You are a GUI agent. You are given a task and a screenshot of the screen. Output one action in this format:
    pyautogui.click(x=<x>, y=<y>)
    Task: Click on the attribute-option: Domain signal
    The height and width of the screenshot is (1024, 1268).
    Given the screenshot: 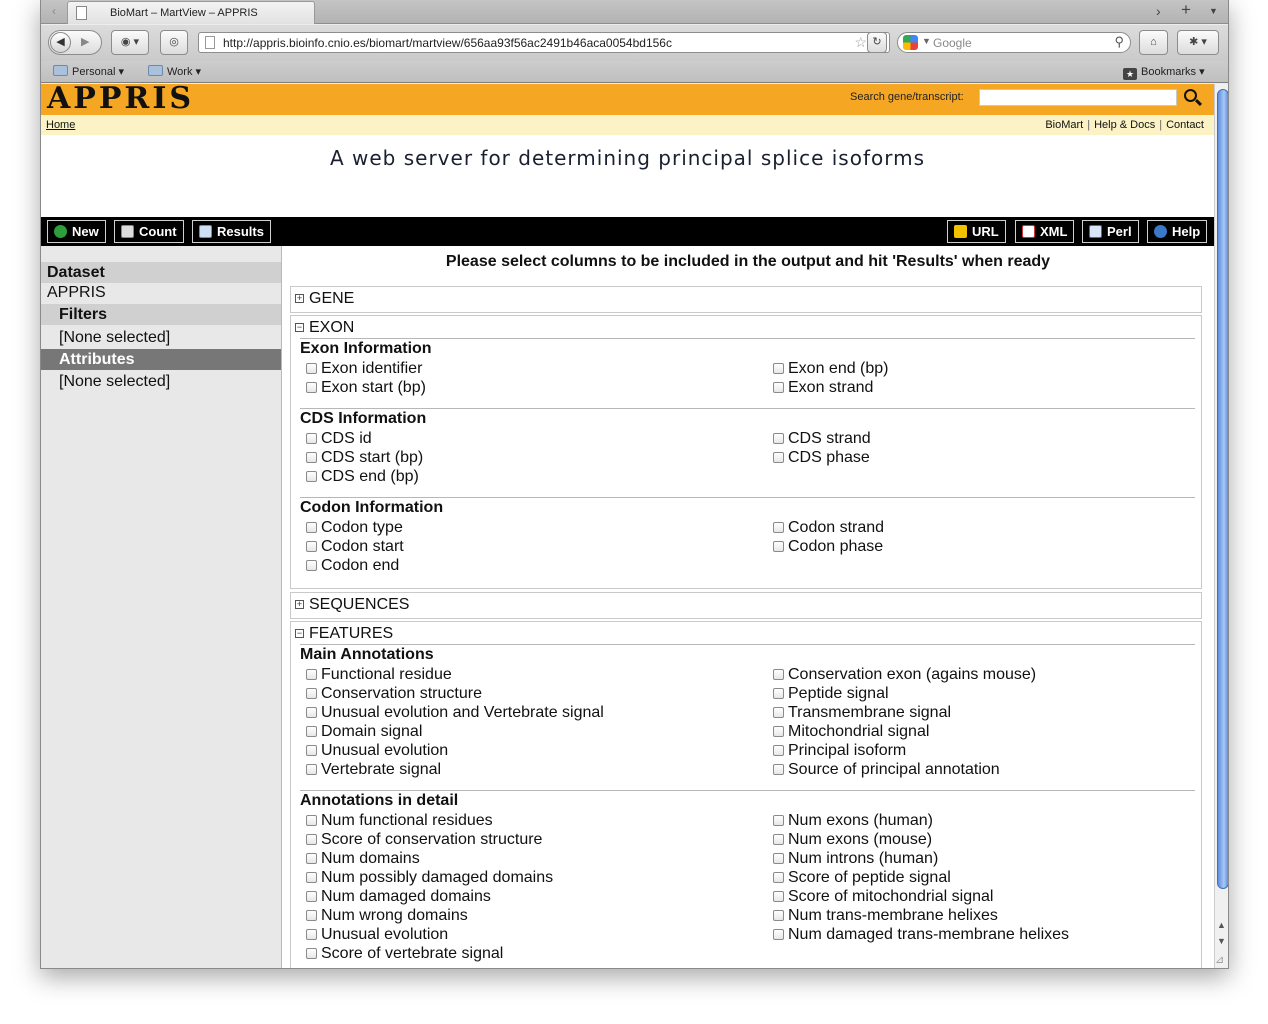 What is the action you would take?
    pyautogui.click(x=364, y=732)
    